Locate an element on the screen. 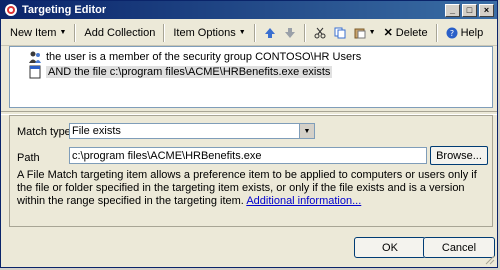 This screenshot has width=500, height=270. path-label: Path is located at coordinates (28, 158).